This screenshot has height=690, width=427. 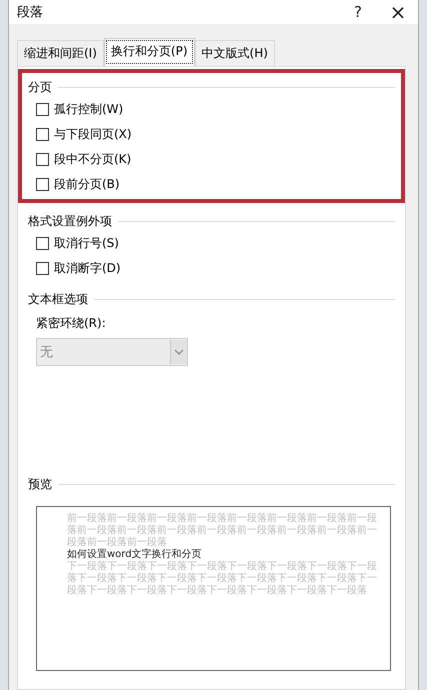 What do you see at coordinates (398, 12) in the screenshot?
I see `close-button: ×` at bounding box center [398, 12].